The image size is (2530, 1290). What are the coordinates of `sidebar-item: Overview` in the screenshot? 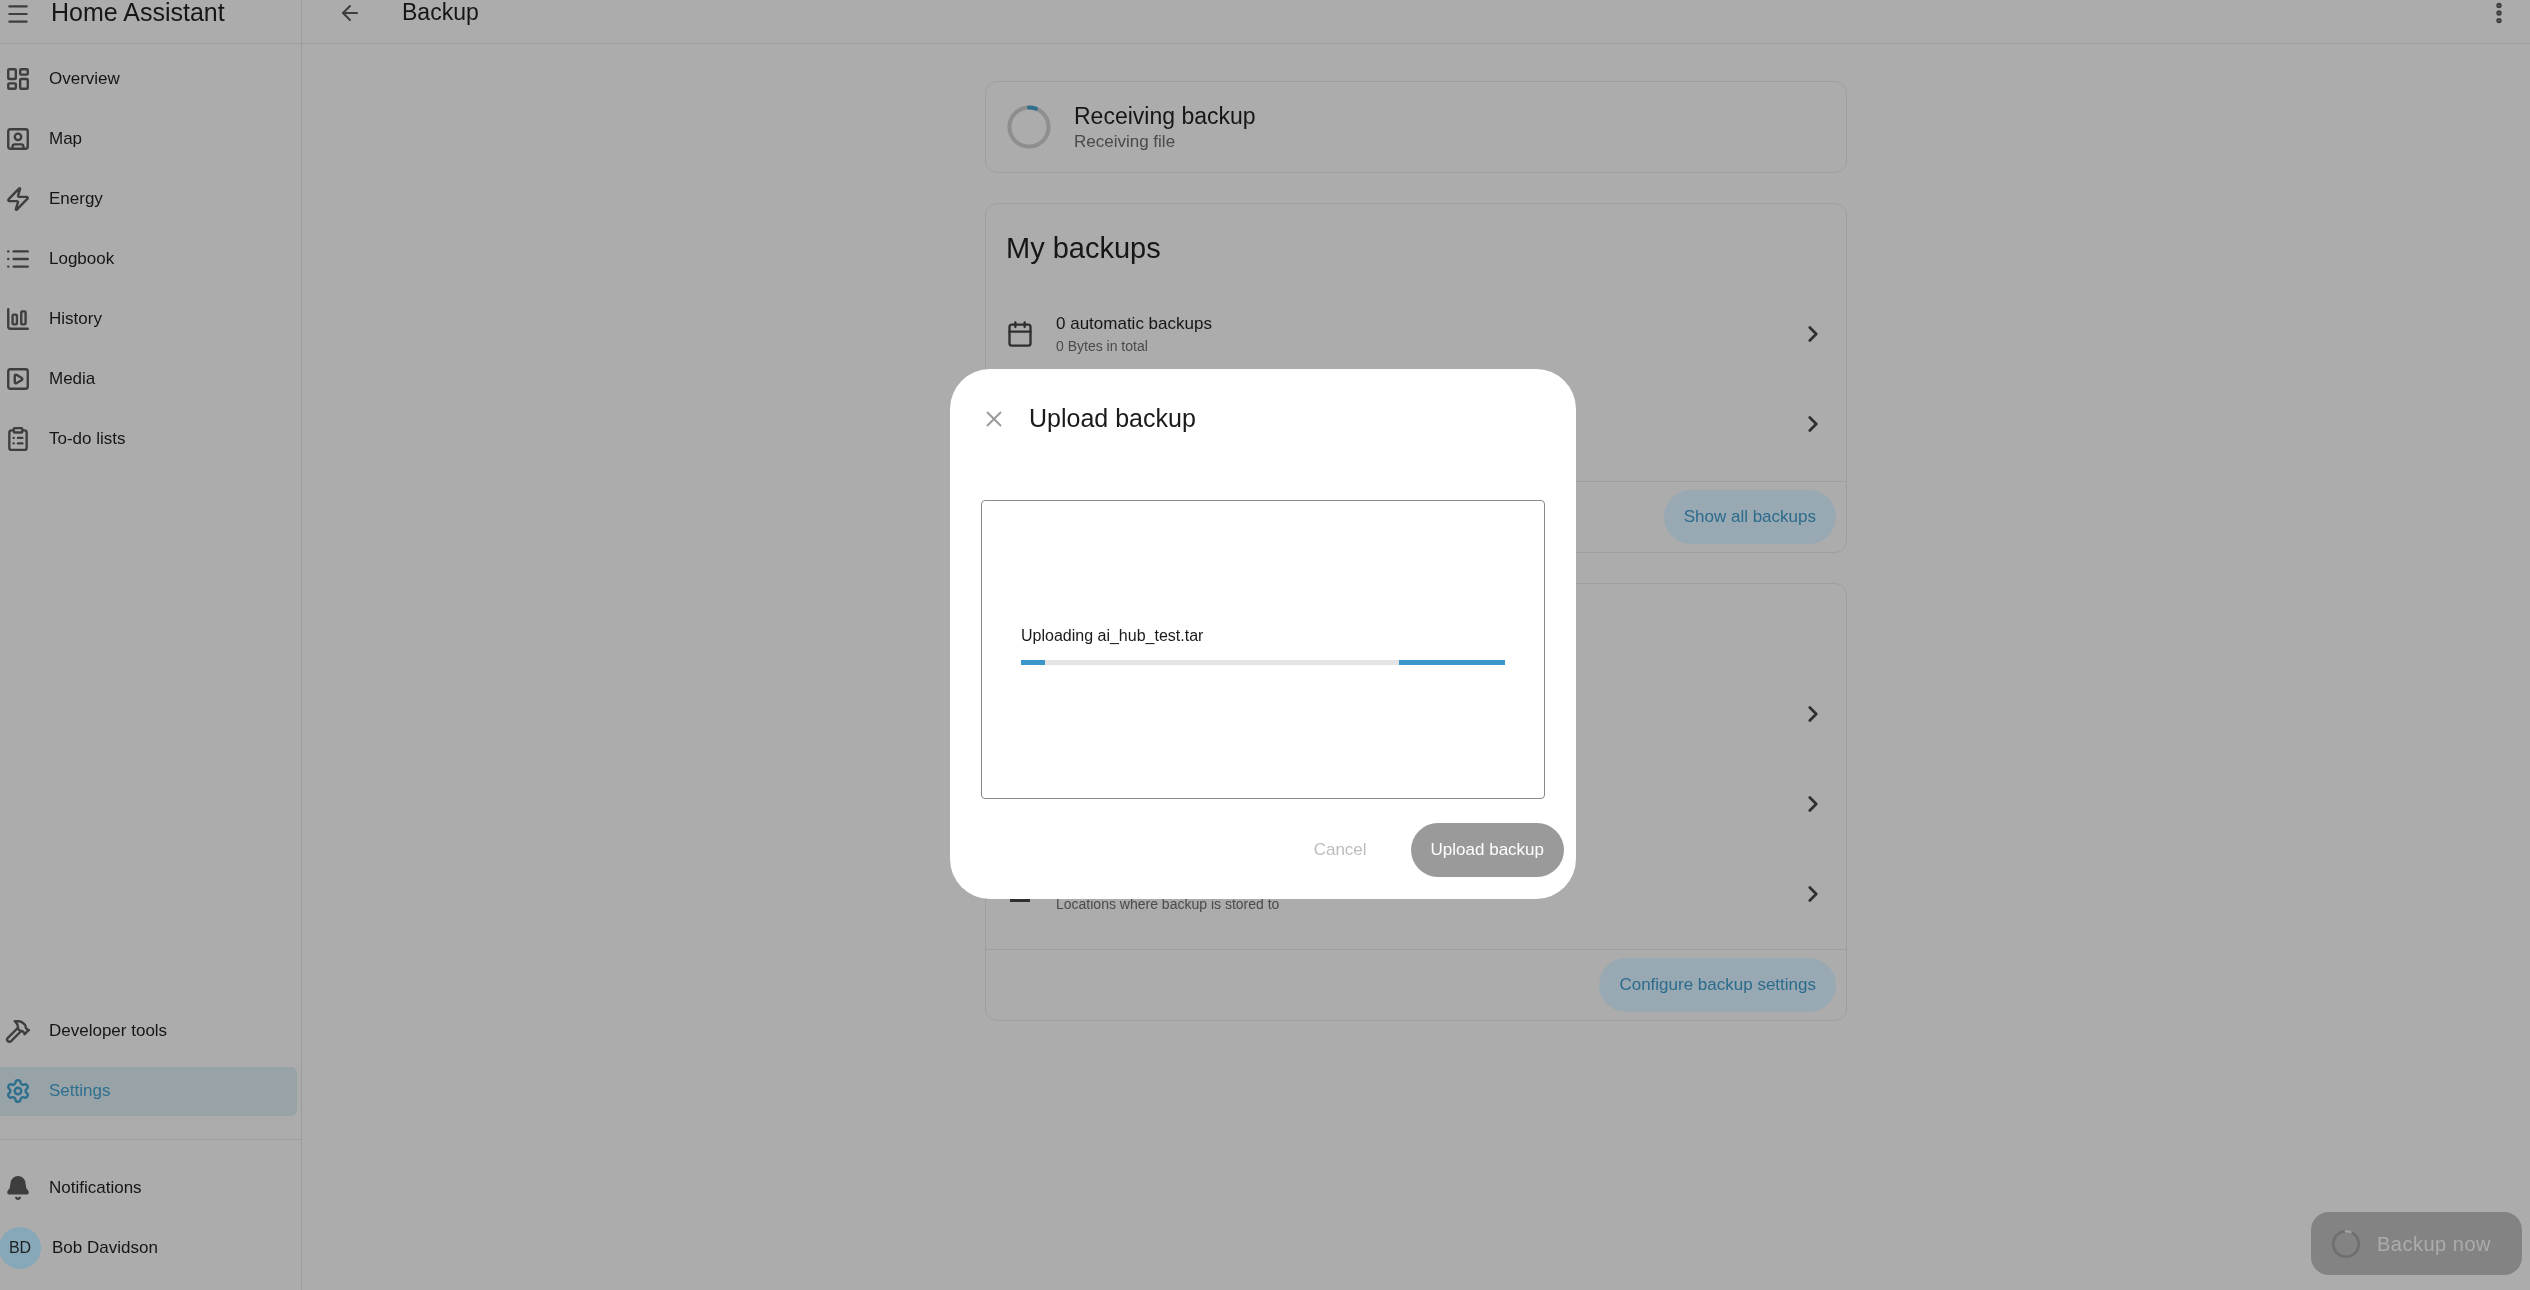 It's located at (148, 79).